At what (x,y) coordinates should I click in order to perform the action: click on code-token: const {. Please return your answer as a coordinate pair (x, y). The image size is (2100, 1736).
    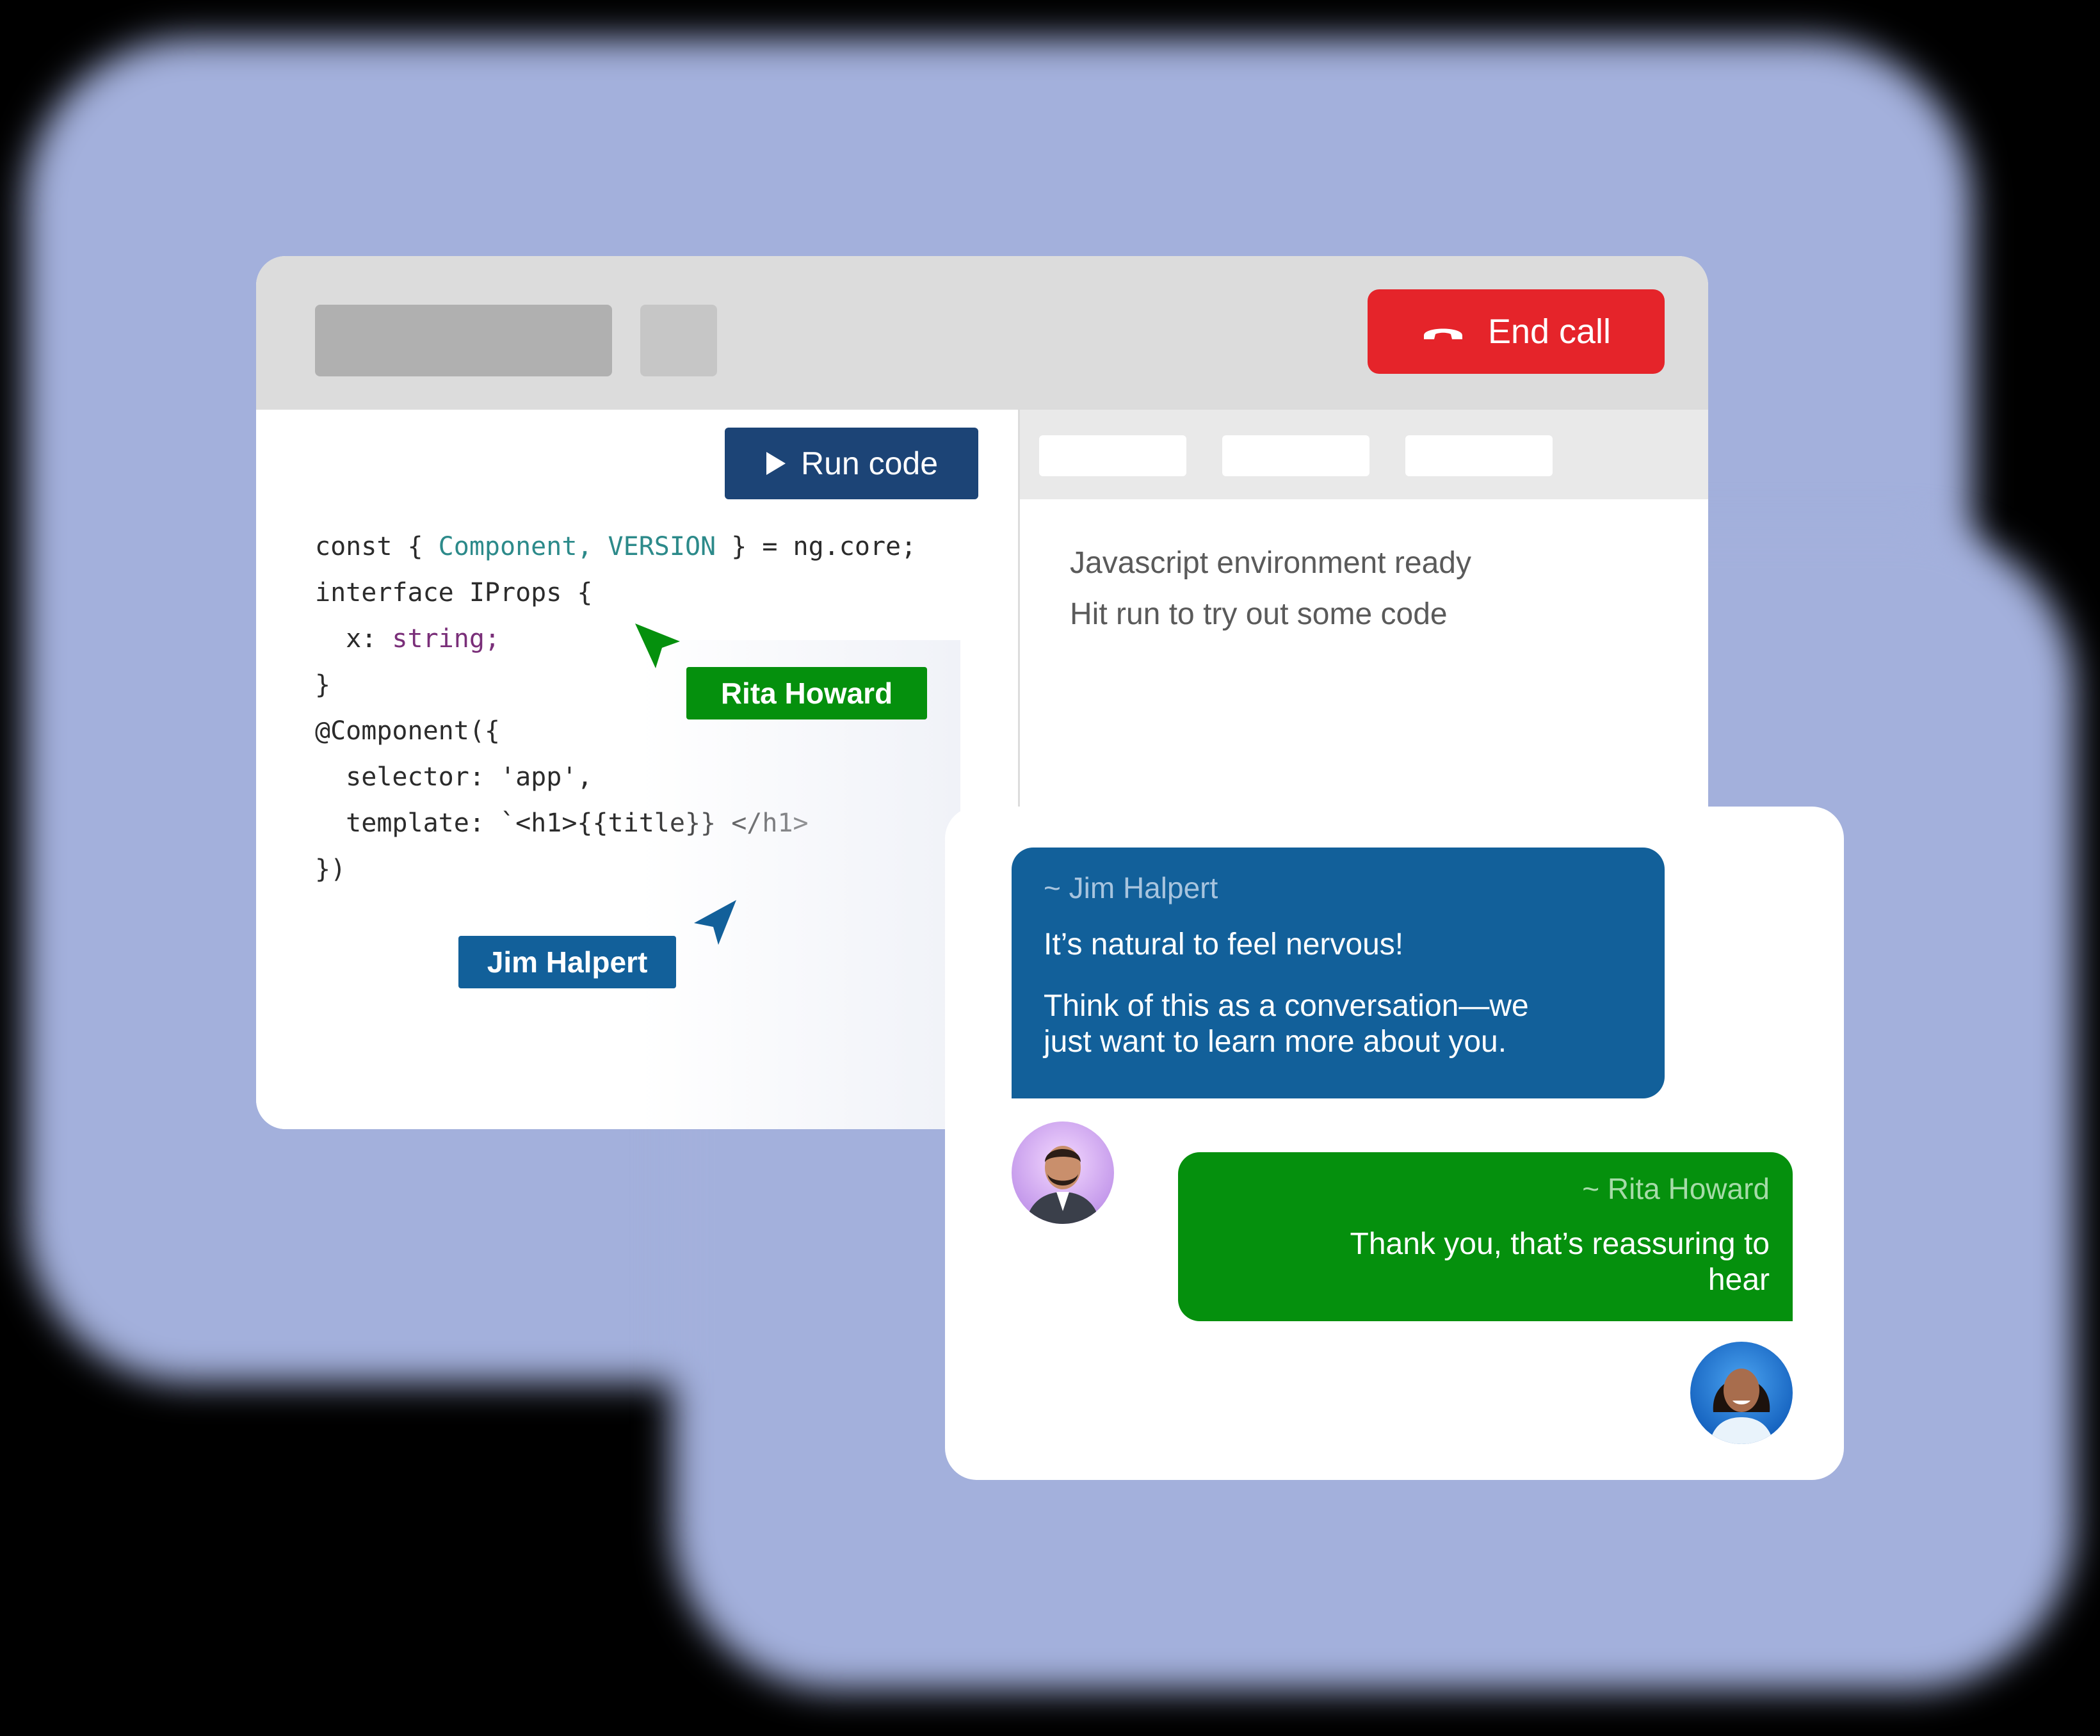
    Looking at the image, I should click on (377, 547).